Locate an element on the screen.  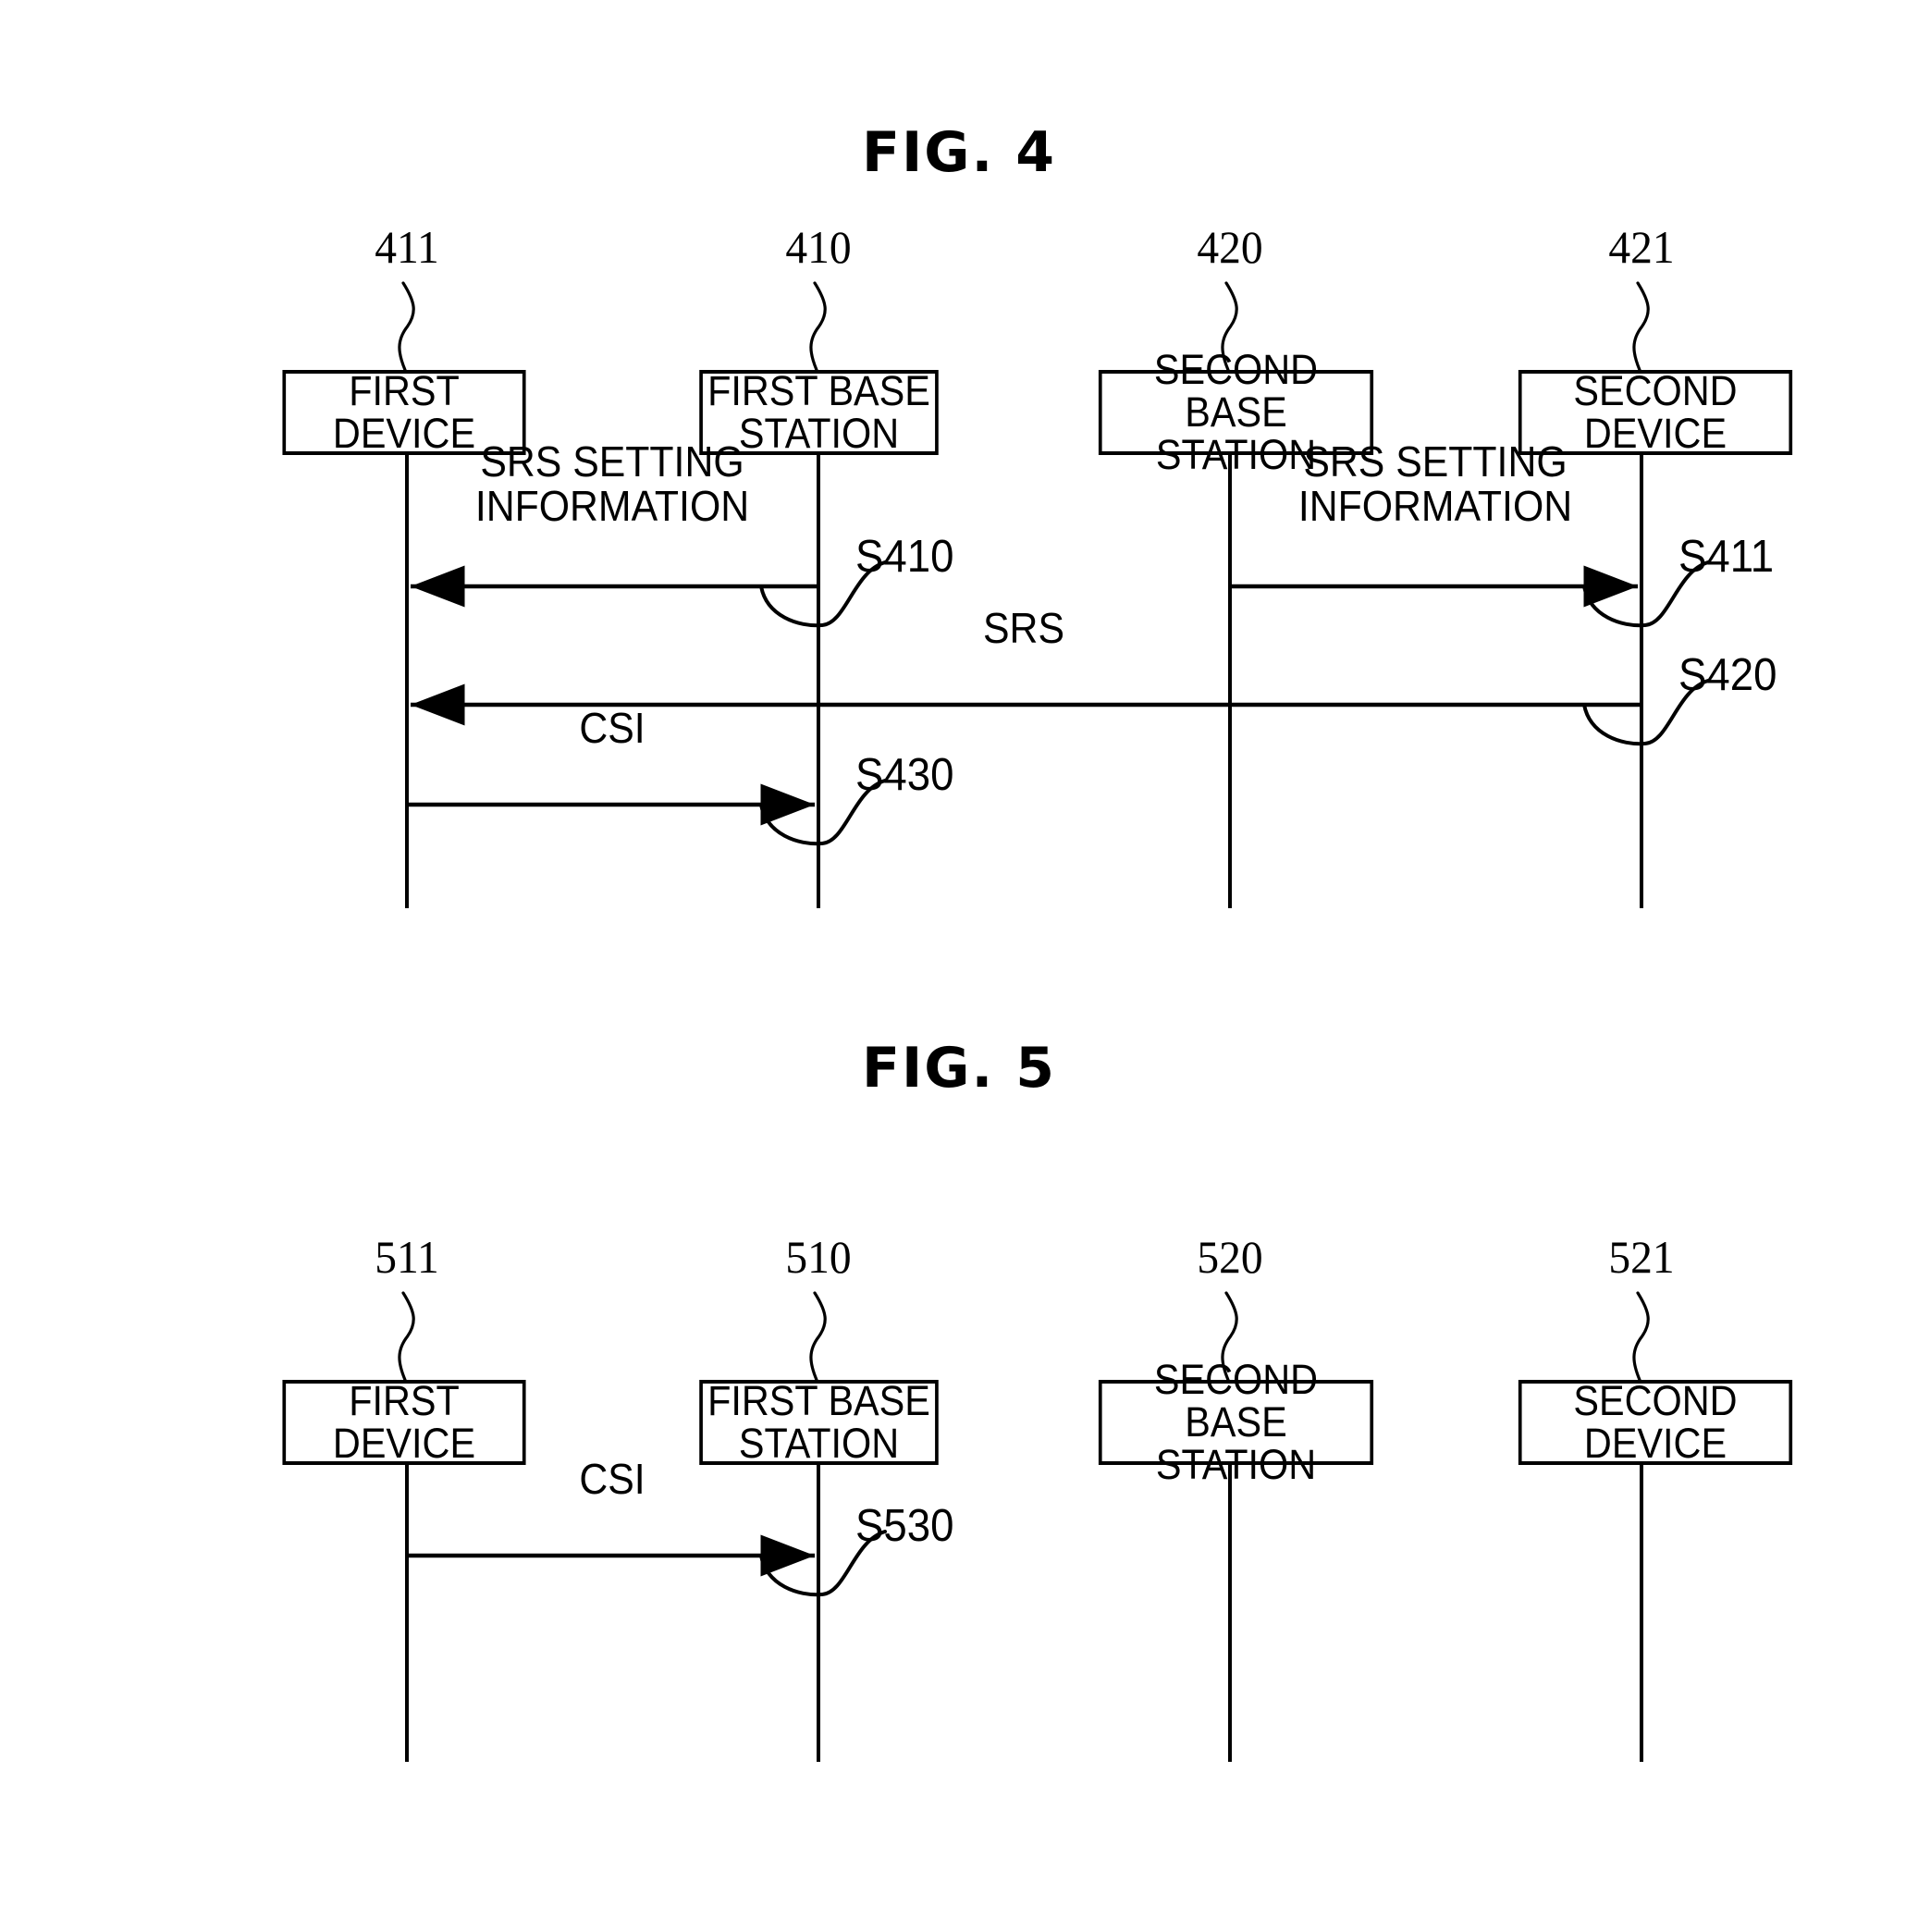
participant-box-521: SECOND DEVICE is located at coordinates (1655, 1422).